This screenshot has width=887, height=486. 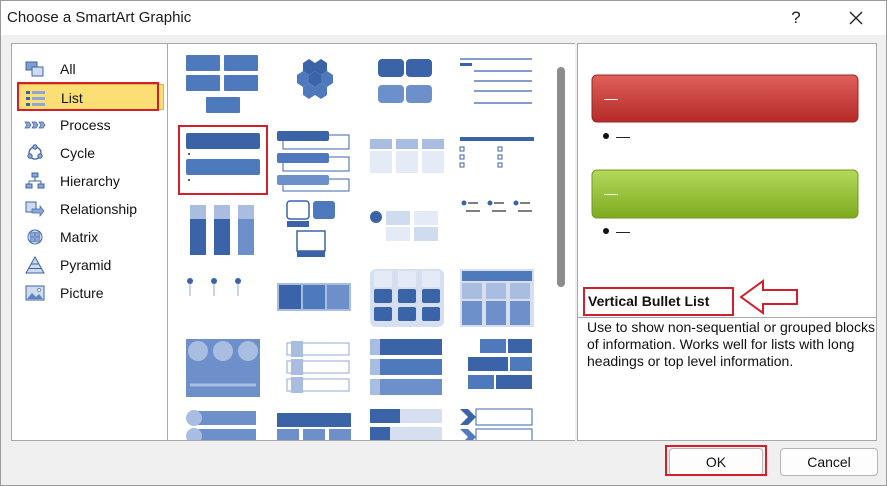 What do you see at coordinates (79, 237) in the screenshot?
I see `category-label: Matrix` at bounding box center [79, 237].